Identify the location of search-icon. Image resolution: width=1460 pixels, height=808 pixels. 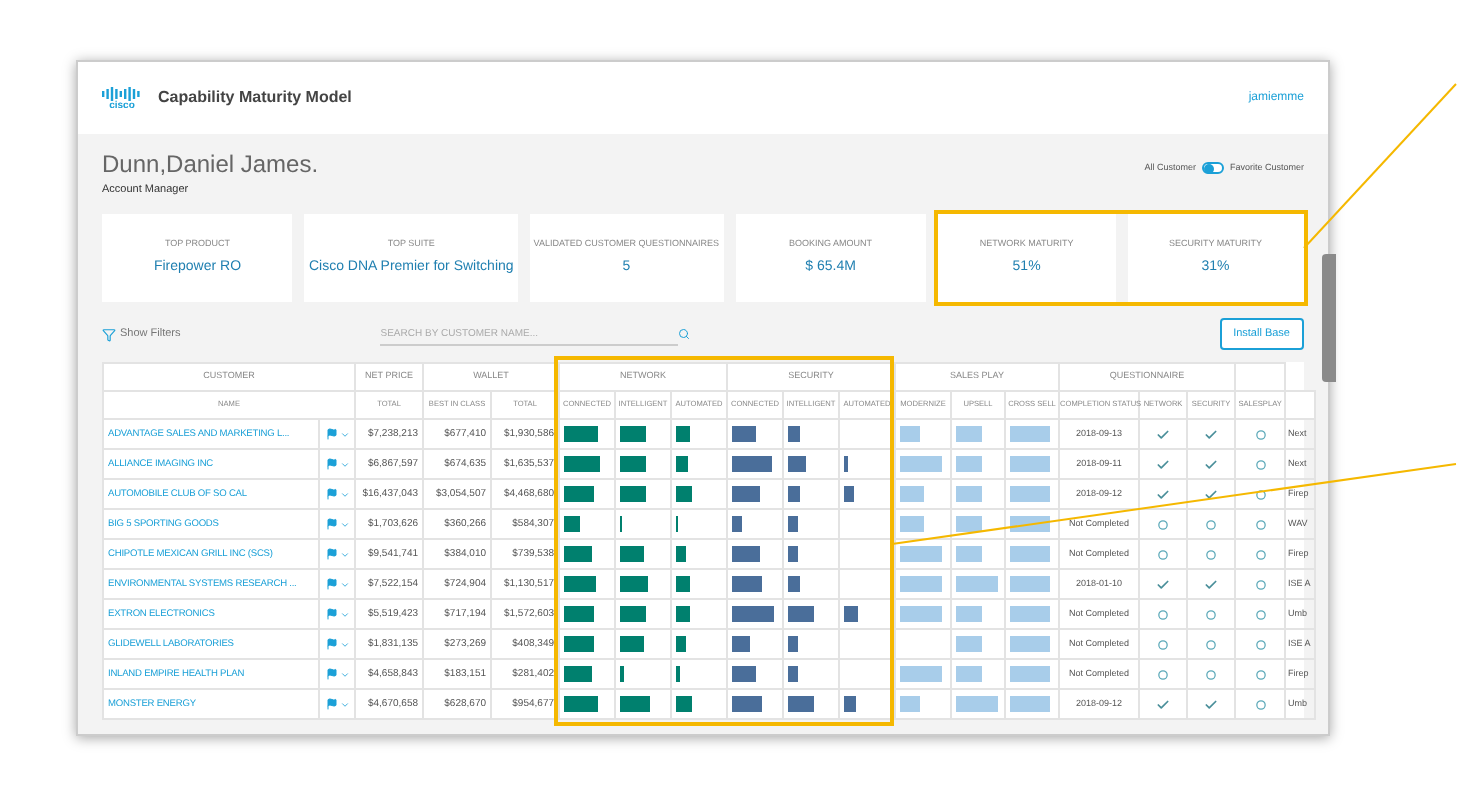
(684, 334).